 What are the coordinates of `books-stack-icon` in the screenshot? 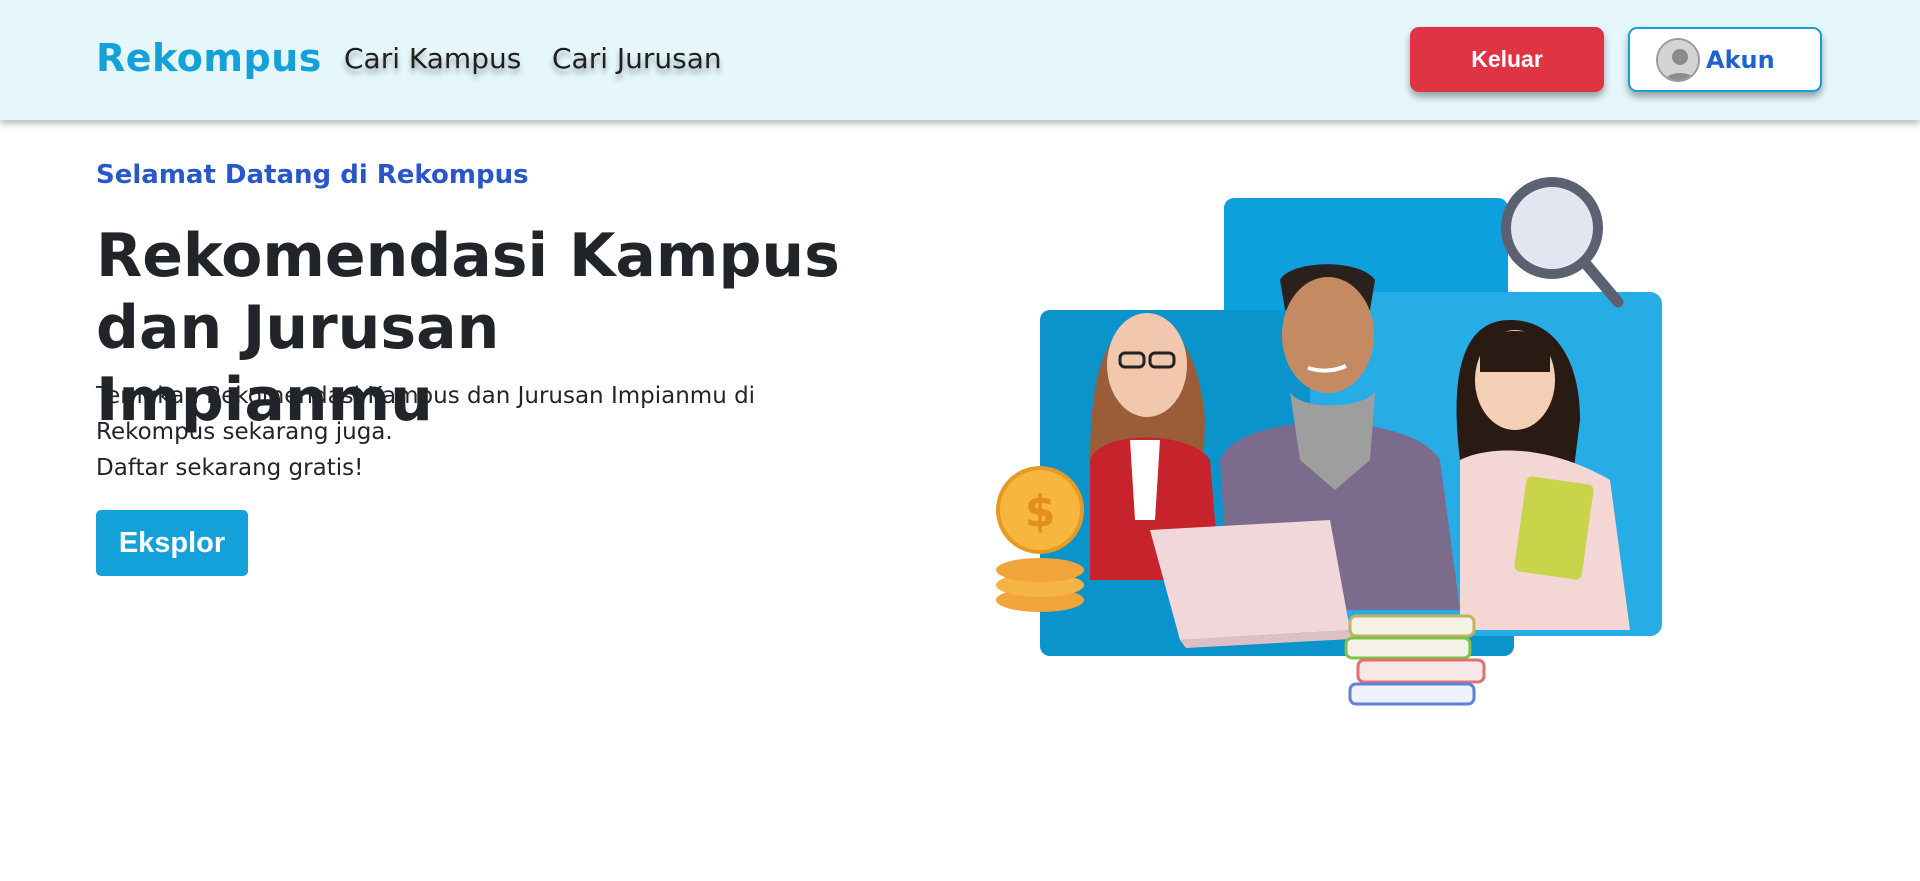 It's located at (1415, 660).